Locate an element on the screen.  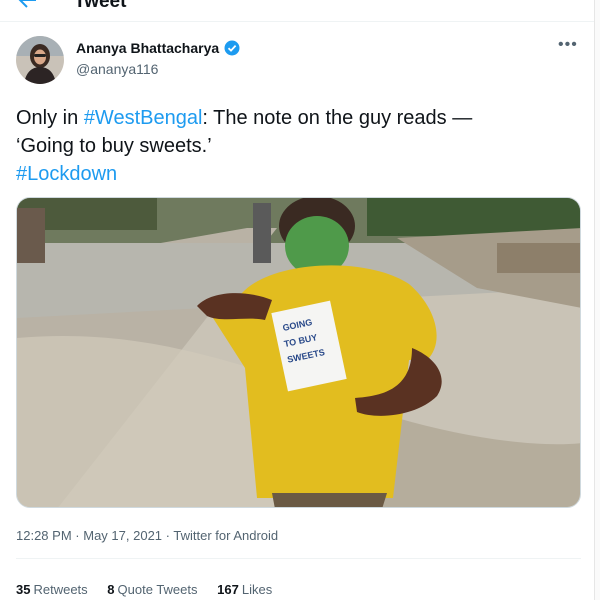
scrollbar is located at coordinates (597, 300).